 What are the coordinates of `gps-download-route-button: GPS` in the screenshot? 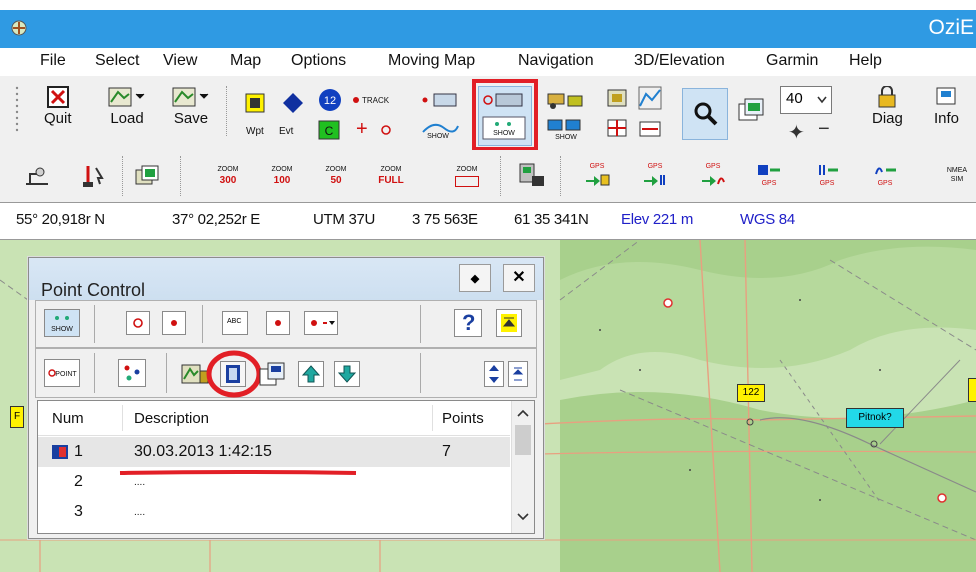 It's located at (827, 175).